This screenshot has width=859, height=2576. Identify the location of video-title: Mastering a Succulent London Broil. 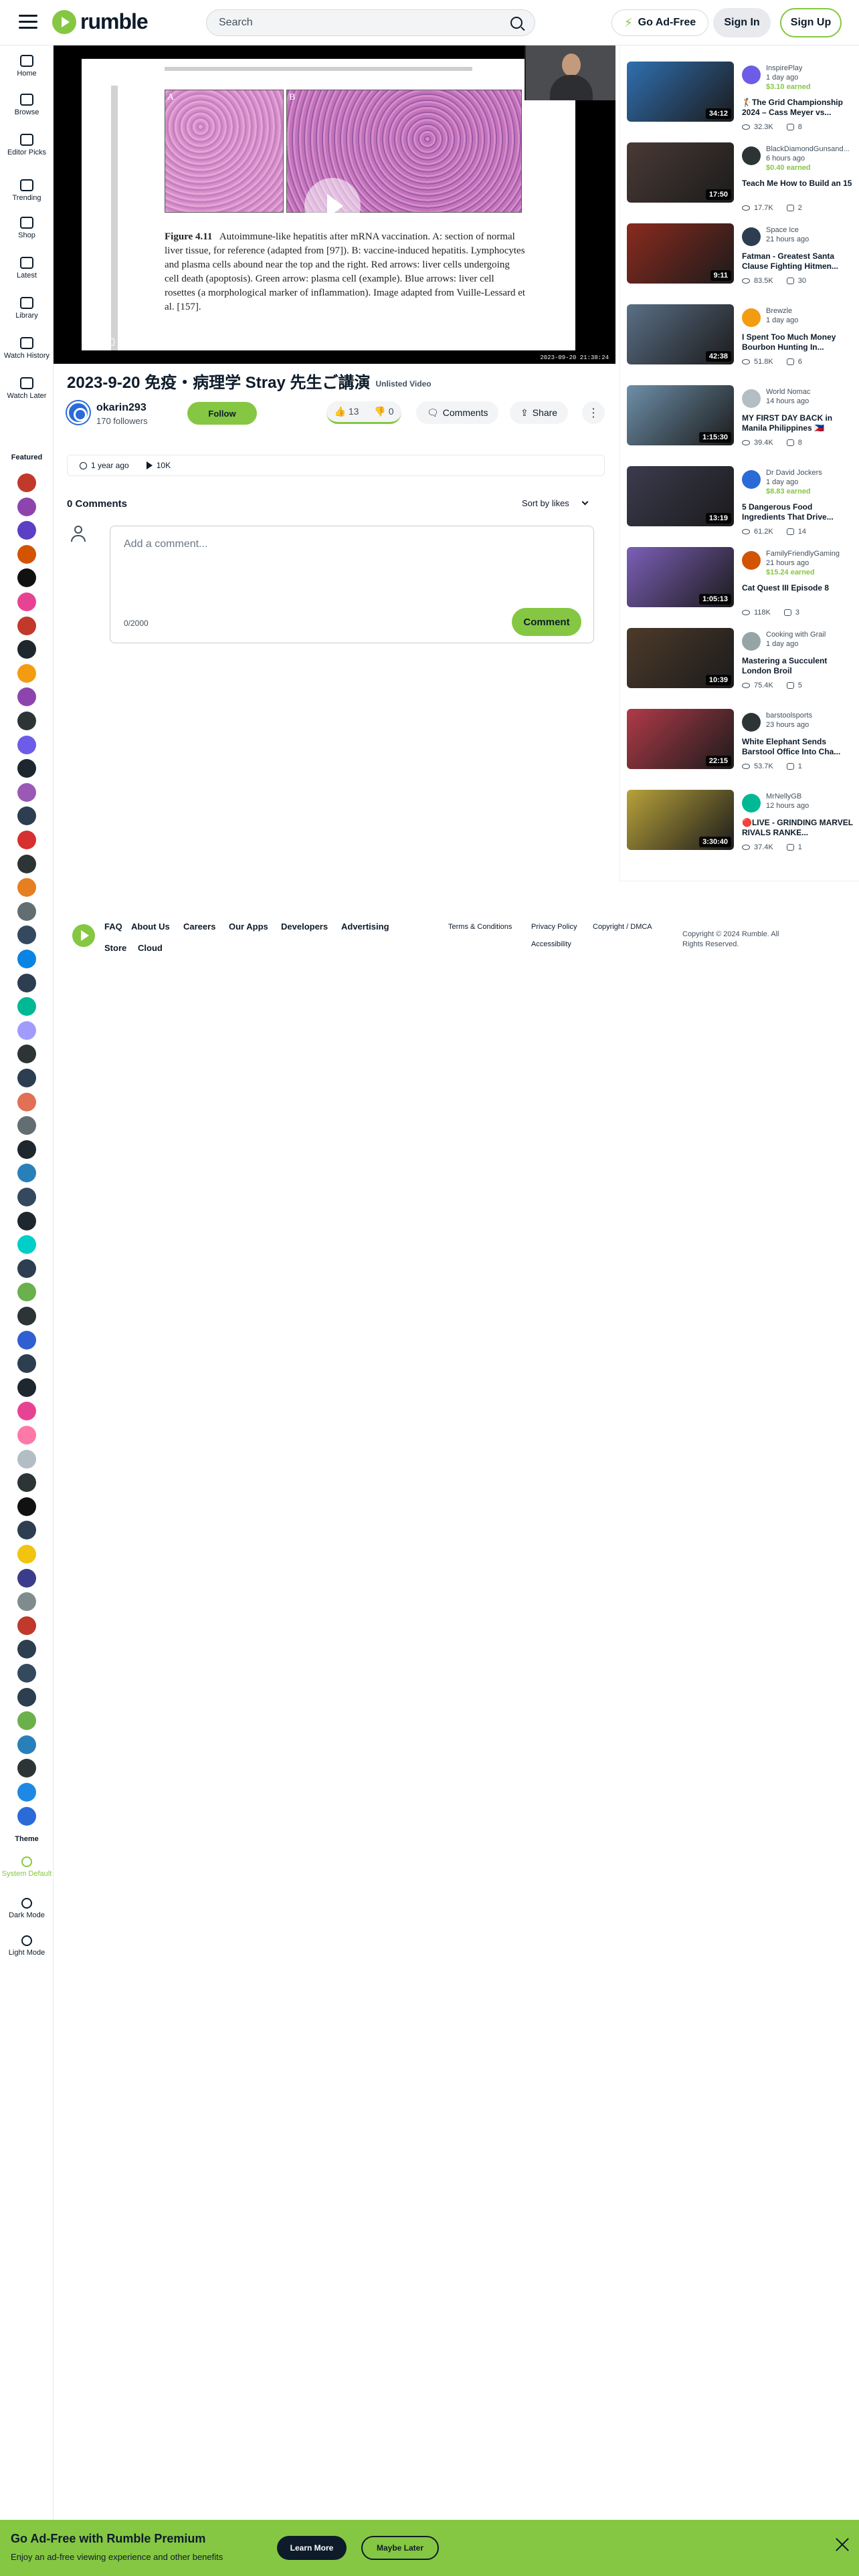
(798, 666).